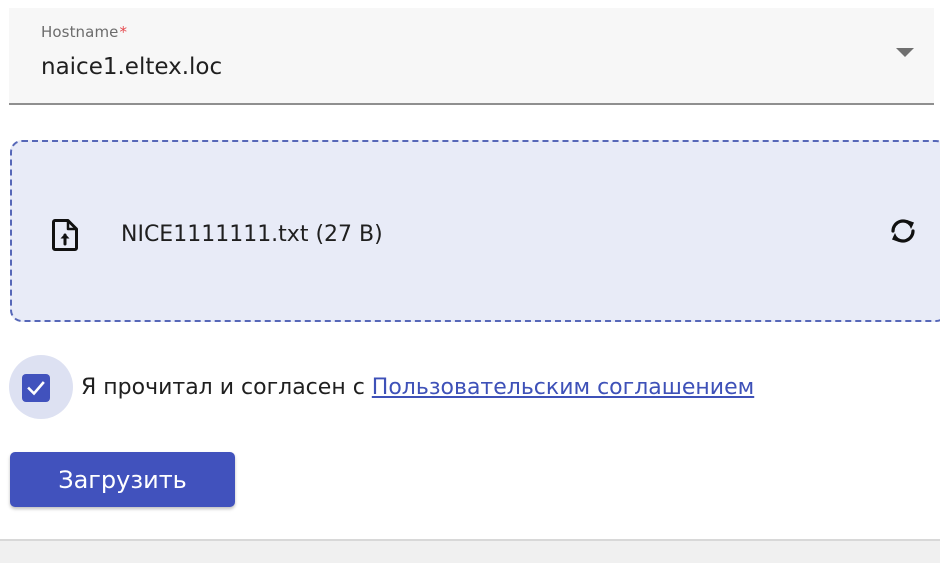 This screenshot has height=563, width=940. I want to click on agreement-checkbox, so click(36, 388).